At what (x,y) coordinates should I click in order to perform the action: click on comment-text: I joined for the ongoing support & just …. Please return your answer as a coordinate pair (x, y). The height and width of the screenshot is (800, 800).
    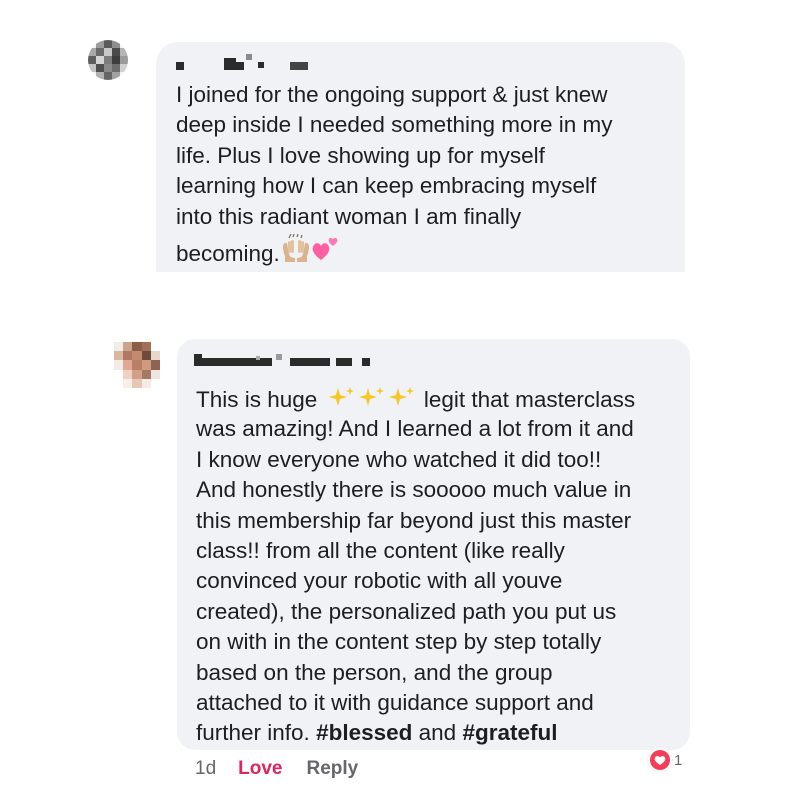
    Looking at the image, I should click on (394, 176).